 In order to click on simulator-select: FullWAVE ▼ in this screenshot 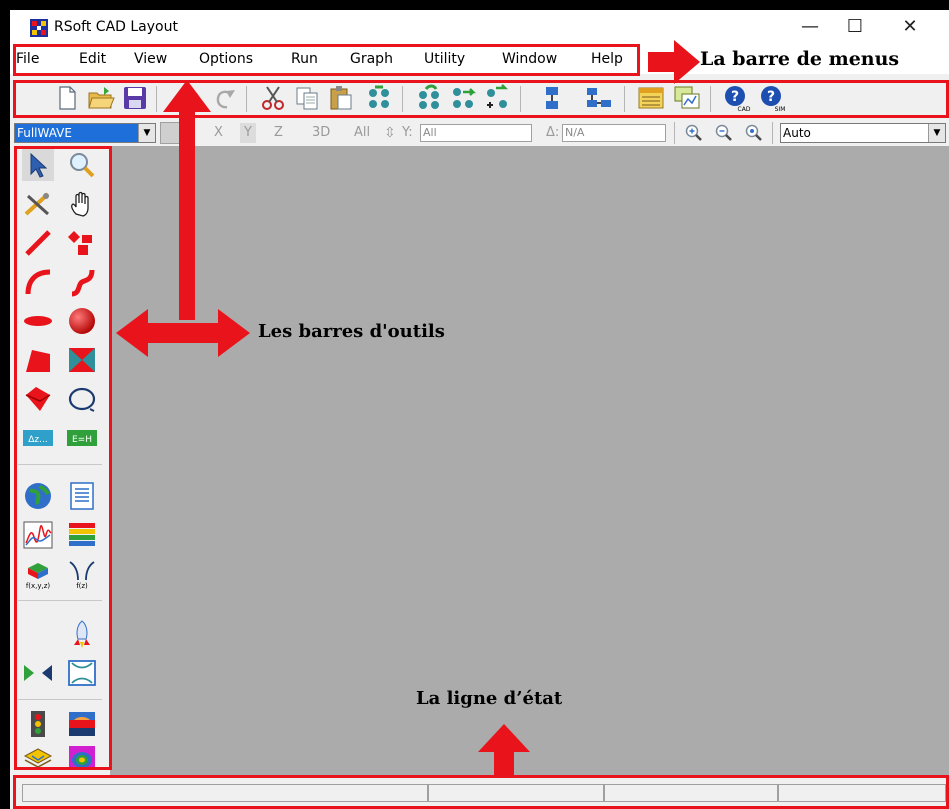, I will do `click(85, 133)`.